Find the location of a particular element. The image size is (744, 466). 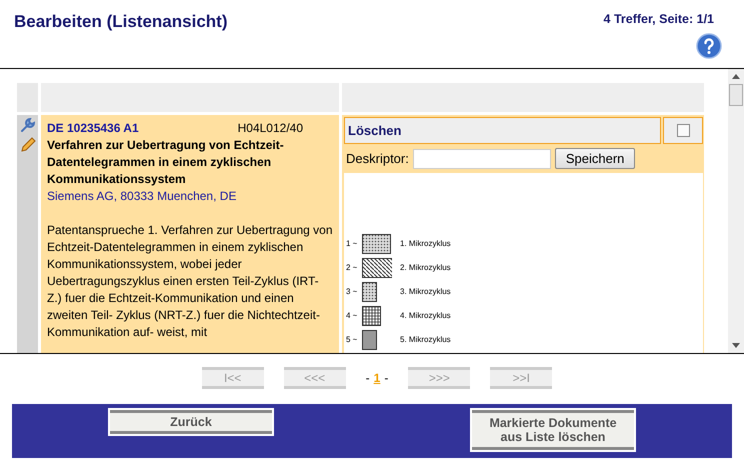

delete-label: Löschen is located at coordinates (502, 130).